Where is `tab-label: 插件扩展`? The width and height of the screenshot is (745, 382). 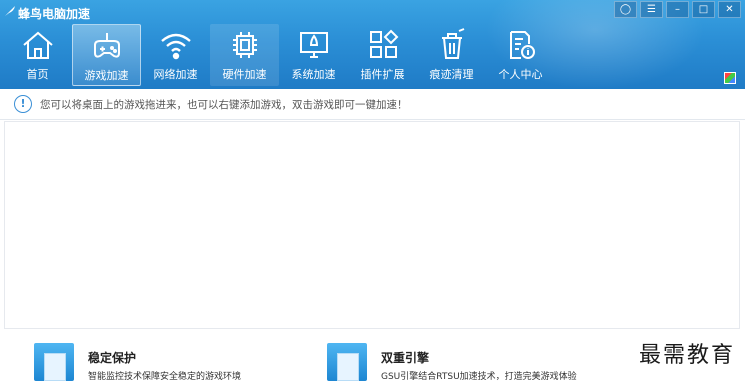
tab-label: 插件扩展 is located at coordinates (382, 74).